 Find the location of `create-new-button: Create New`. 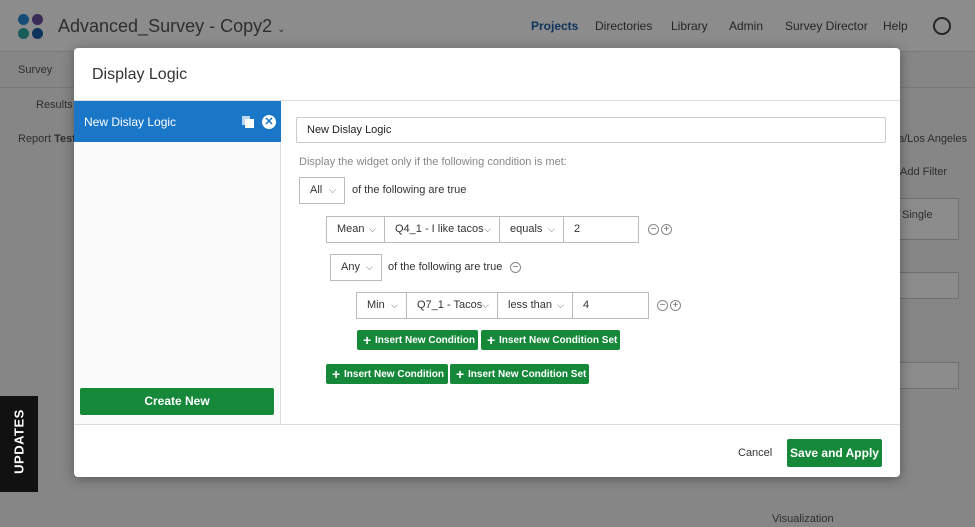

create-new-button: Create New is located at coordinates (177, 401).